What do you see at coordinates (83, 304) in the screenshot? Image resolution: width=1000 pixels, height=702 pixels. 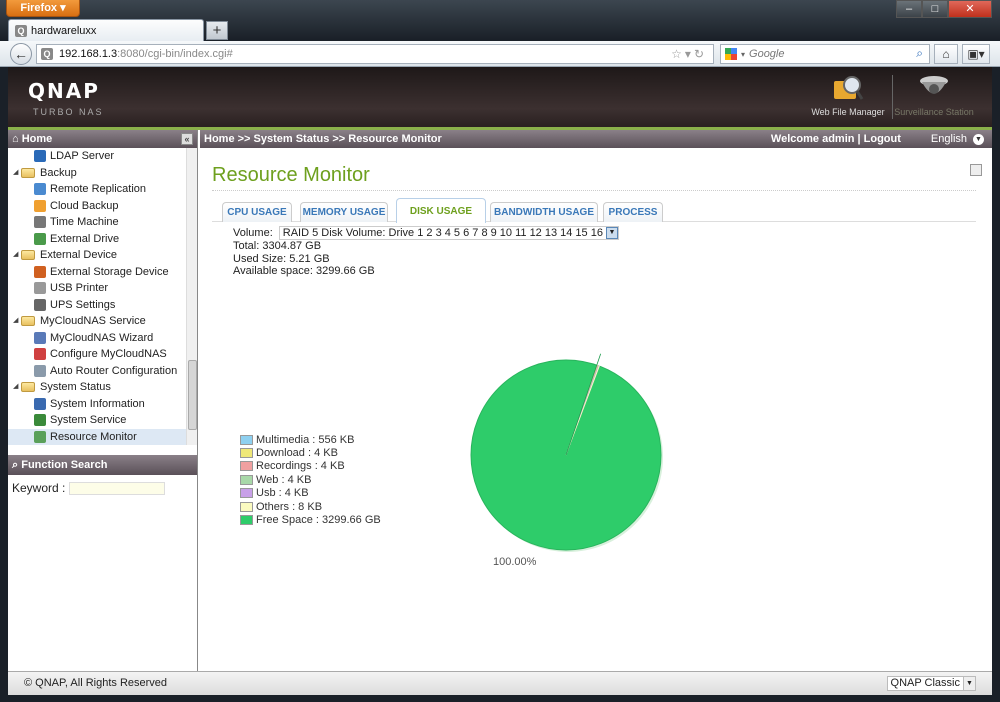 I see `tree-item-label: UPS Settings` at bounding box center [83, 304].